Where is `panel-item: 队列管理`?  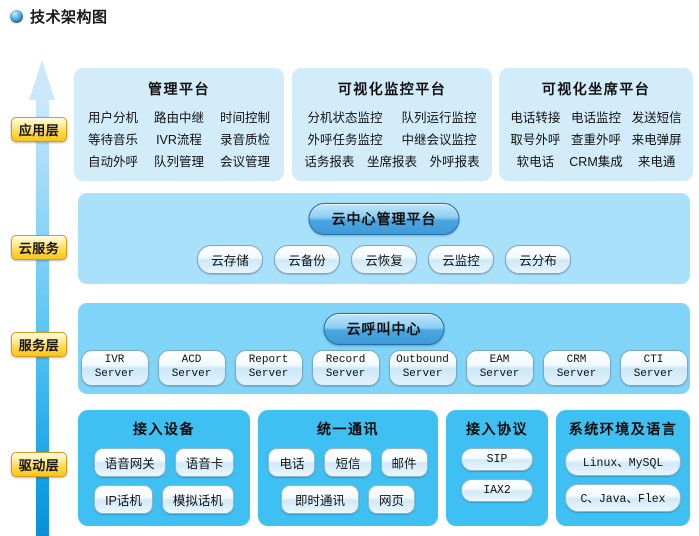
panel-item: 队列管理 is located at coordinates (178, 162).